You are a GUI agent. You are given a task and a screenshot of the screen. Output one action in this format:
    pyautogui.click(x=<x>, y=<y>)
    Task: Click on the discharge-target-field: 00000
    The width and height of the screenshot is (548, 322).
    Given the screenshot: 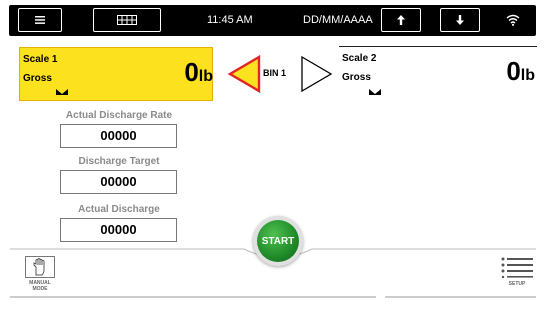 What is the action you would take?
    pyautogui.click(x=118, y=182)
    